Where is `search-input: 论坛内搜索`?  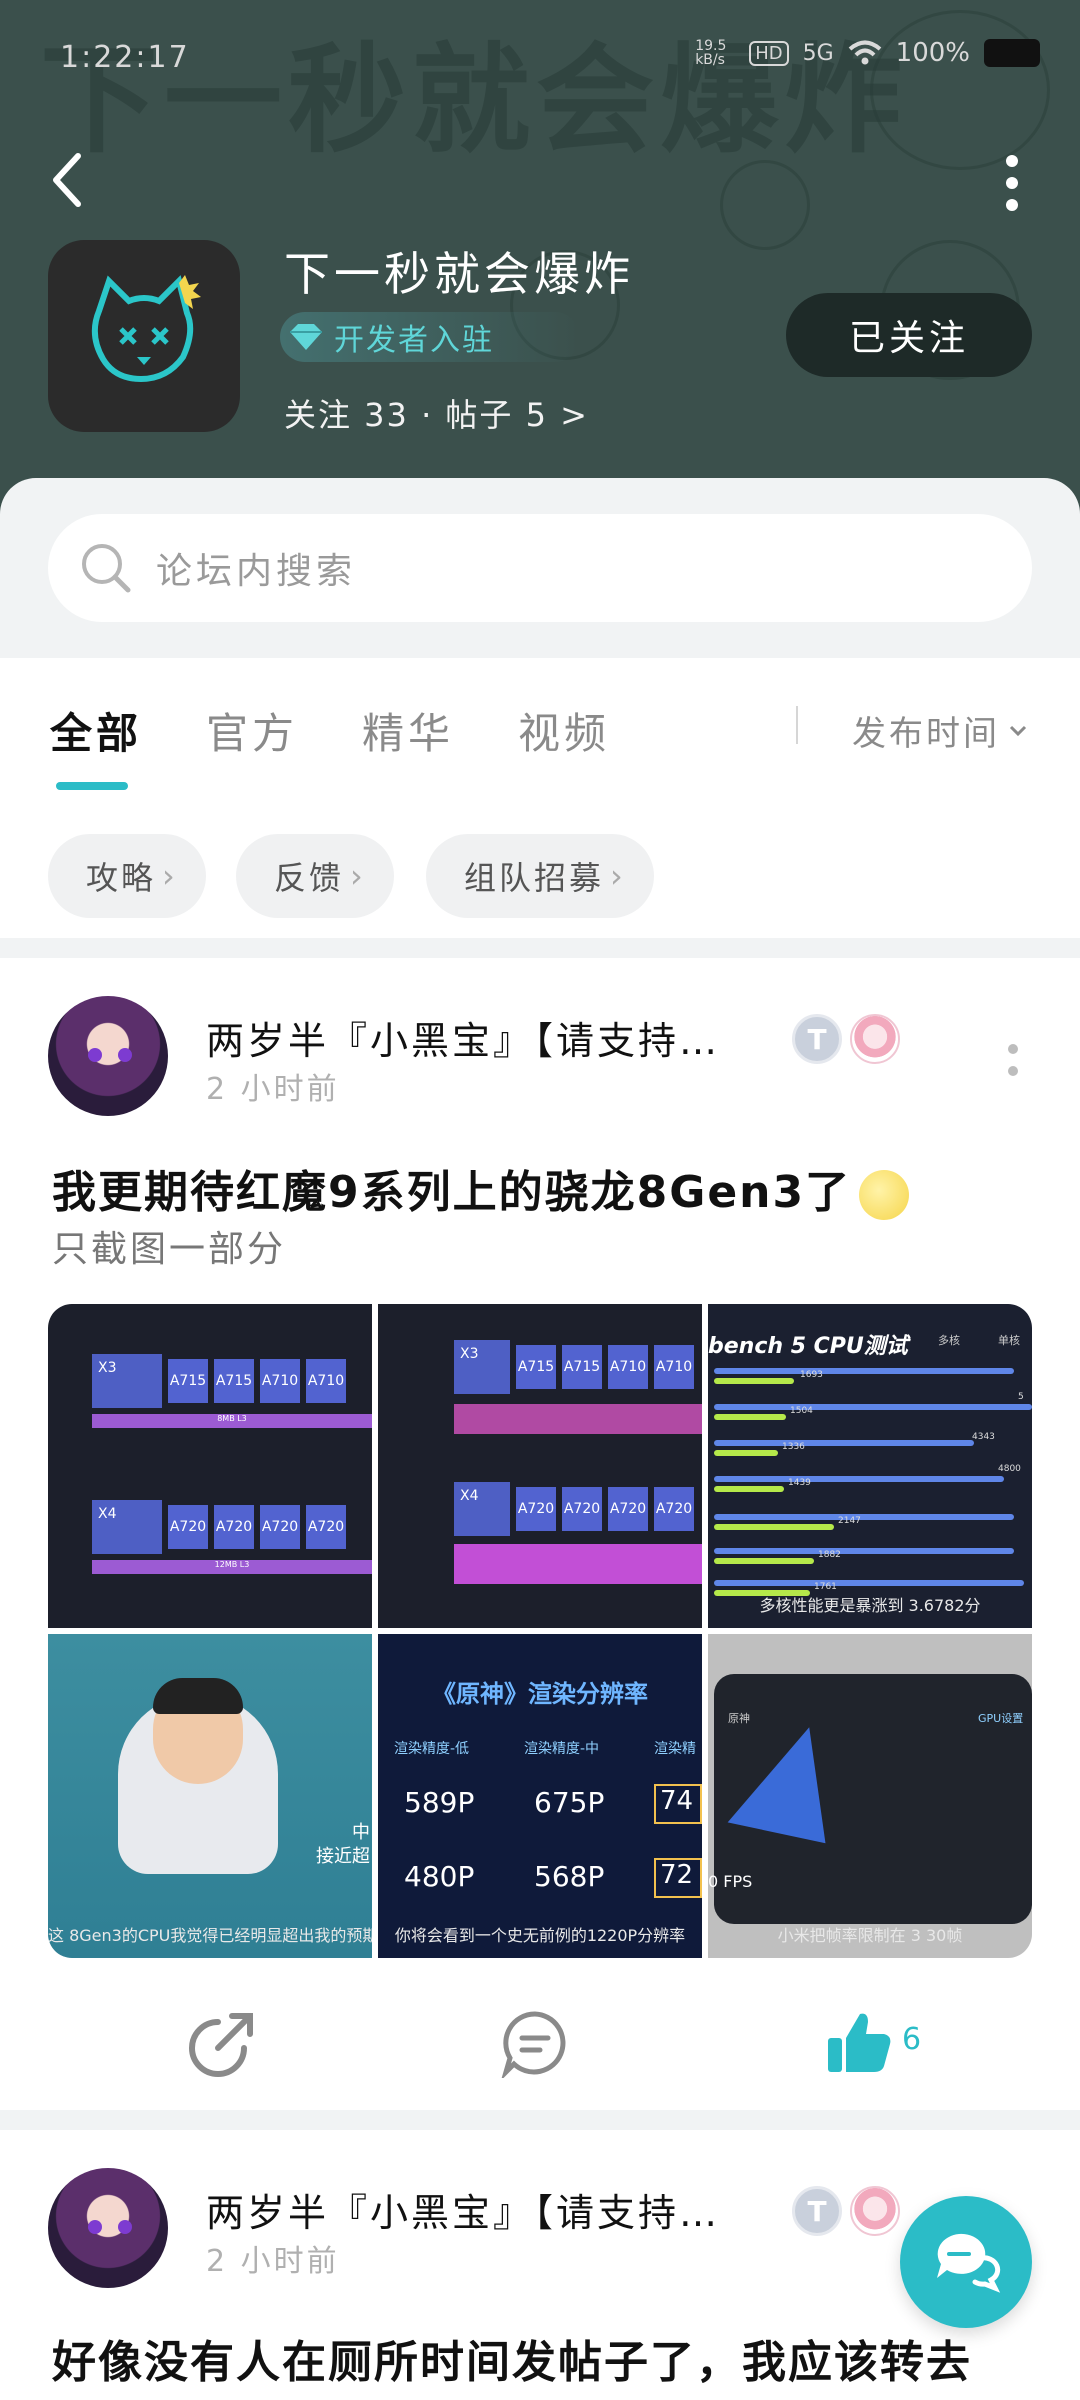
search-input: 论坛内搜索 is located at coordinates (540, 568).